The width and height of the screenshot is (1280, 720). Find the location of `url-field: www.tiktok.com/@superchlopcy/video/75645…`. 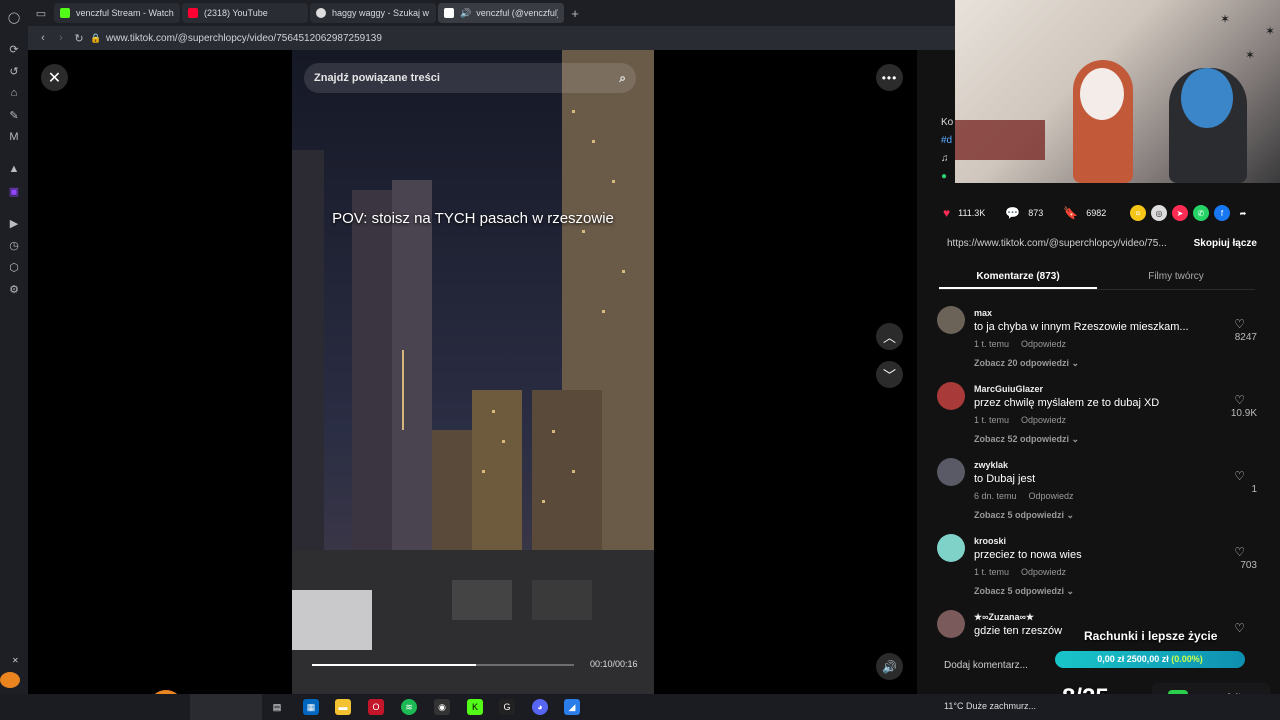

url-field: www.tiktok.com/@superchlopcy/video/75645… is located at coordinates (244, 38).